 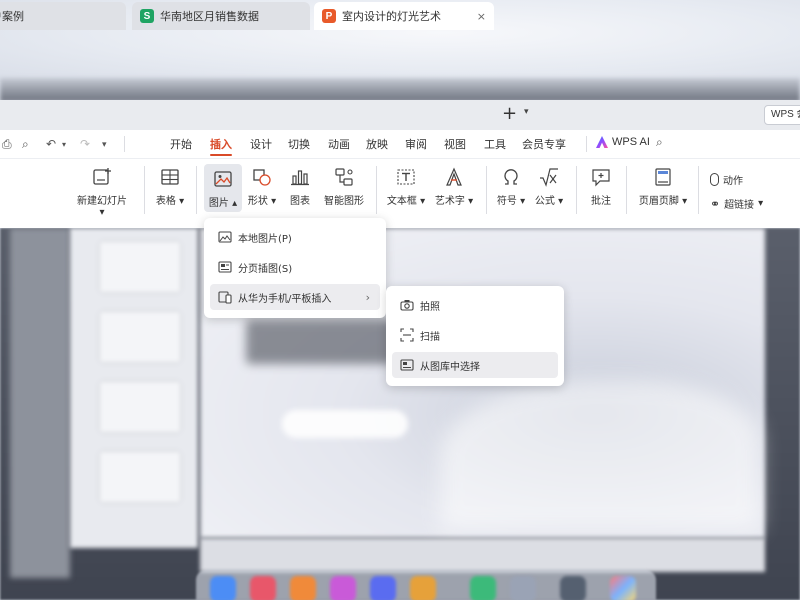 What do you see at coordinates (102, 176) in the screenshot?
I see `new-slide-icon` at bounding box center [102, 176].